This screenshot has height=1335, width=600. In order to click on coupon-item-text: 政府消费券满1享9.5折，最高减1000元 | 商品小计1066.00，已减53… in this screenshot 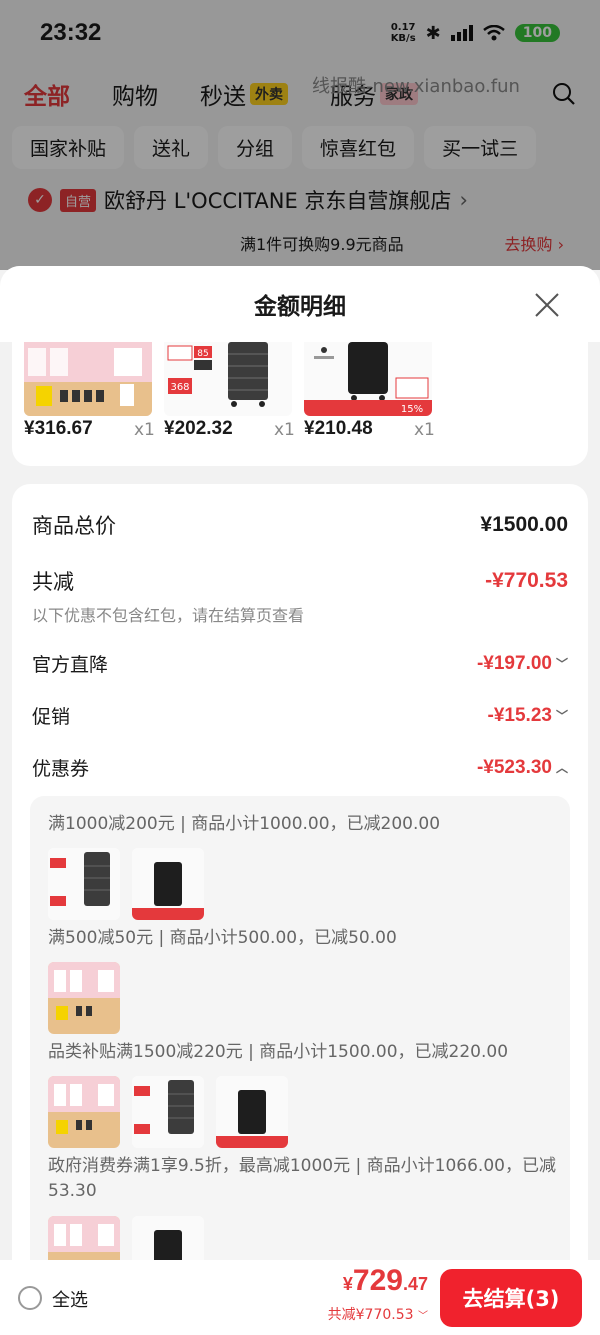, I will do `click(302, 1178)`.